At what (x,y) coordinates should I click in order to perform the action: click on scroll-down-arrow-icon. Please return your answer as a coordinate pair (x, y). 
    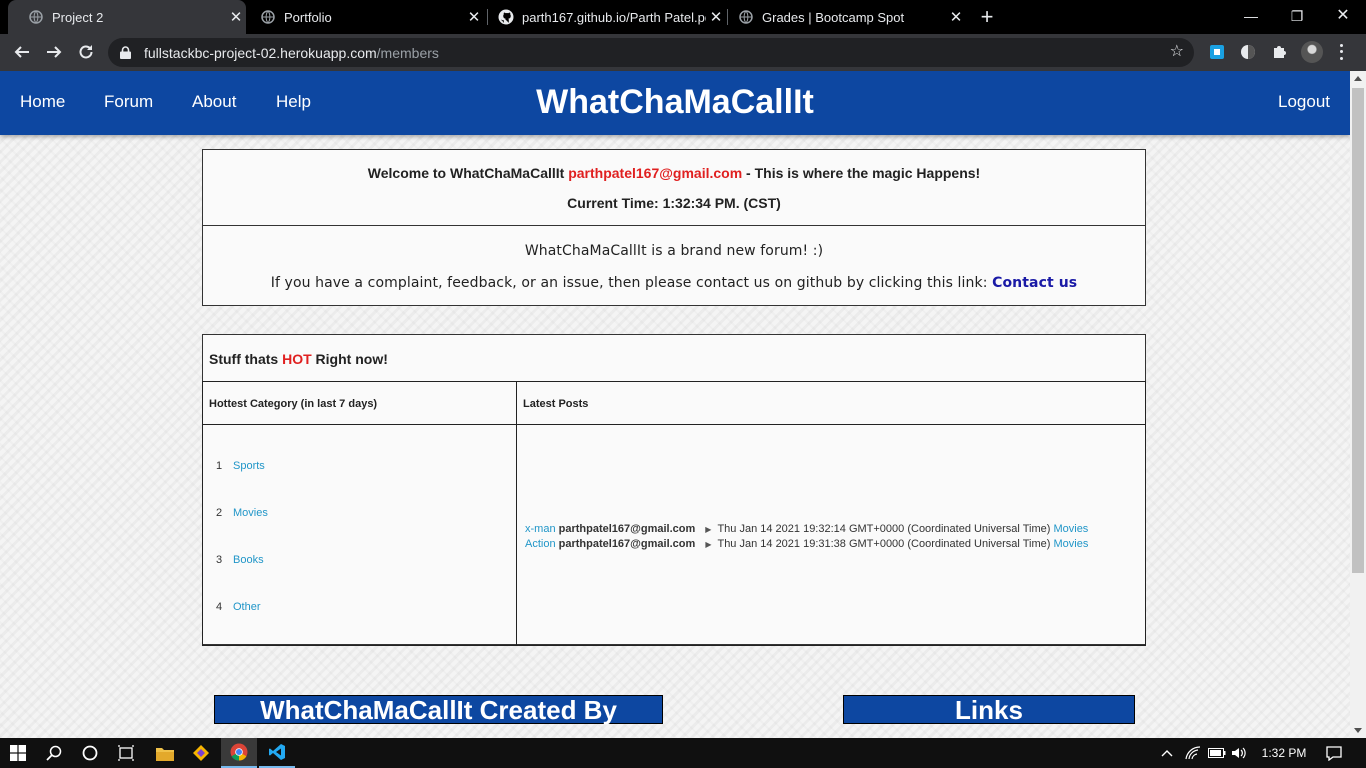
    Looking at the image, I should click on (1358, 730).